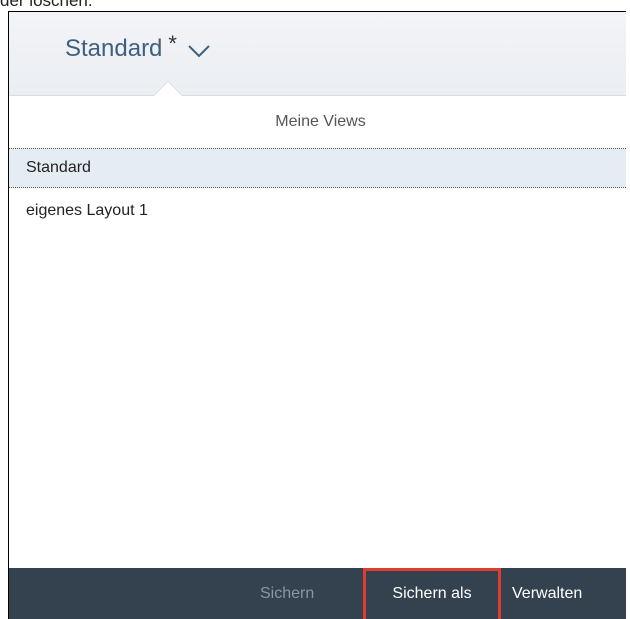  What do you see at coordinates (168, 89) in the screenshot?
I see `popover-arrow` at bounding box center [168, 89].